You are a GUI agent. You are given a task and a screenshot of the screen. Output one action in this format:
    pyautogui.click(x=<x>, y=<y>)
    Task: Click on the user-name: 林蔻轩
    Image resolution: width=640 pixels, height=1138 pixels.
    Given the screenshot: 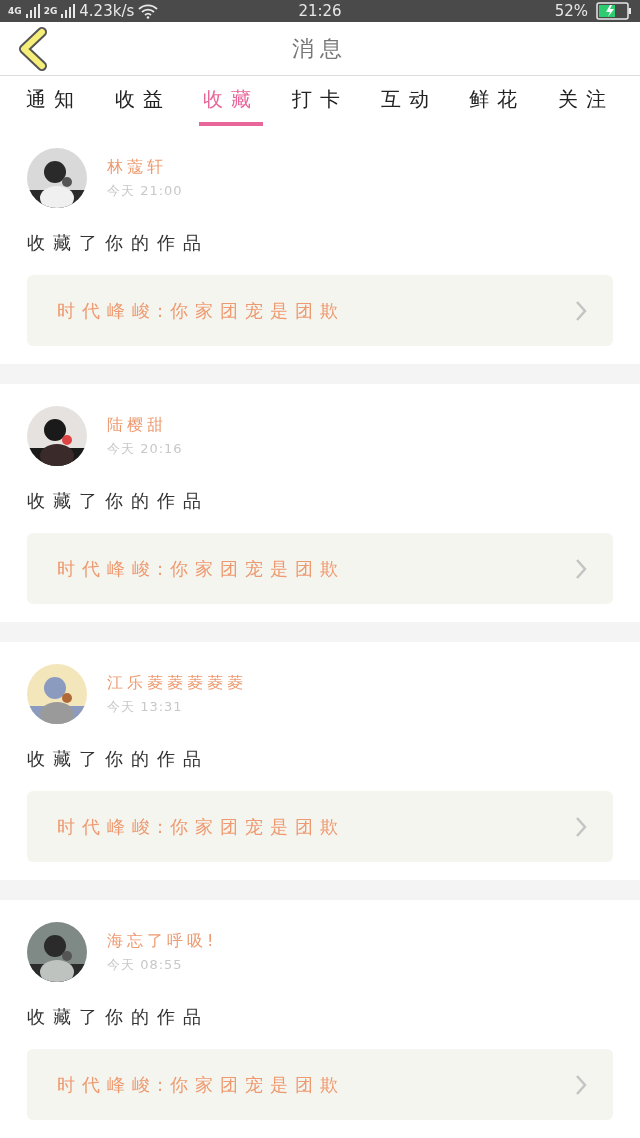 What is the action you would take?
    pyautogui.click(x=145, y=167)
    